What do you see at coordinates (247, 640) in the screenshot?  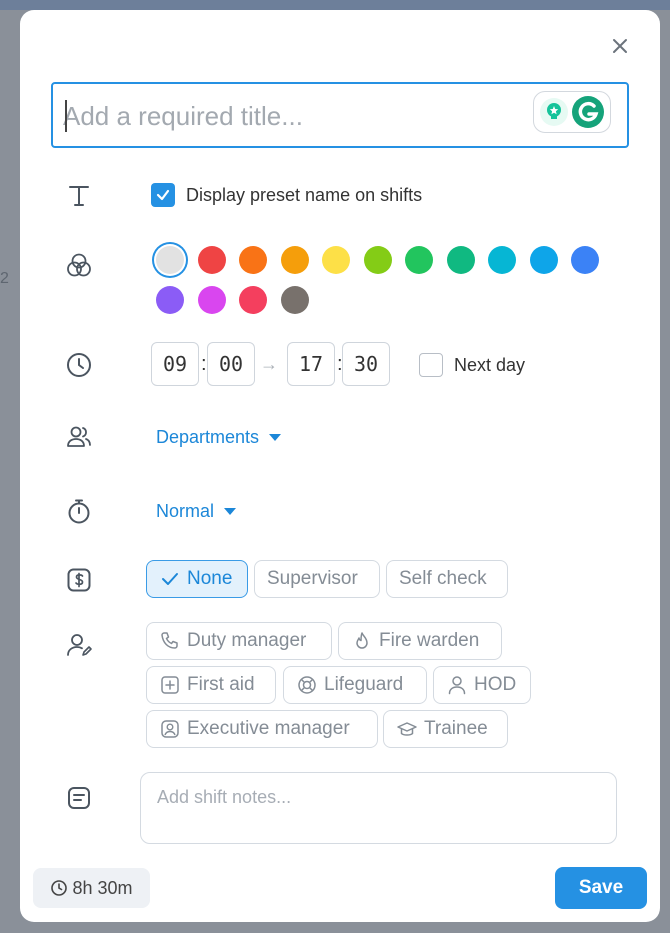 I see `role-duty-manager-label: Duty manager` at bounding box center [247, 640].